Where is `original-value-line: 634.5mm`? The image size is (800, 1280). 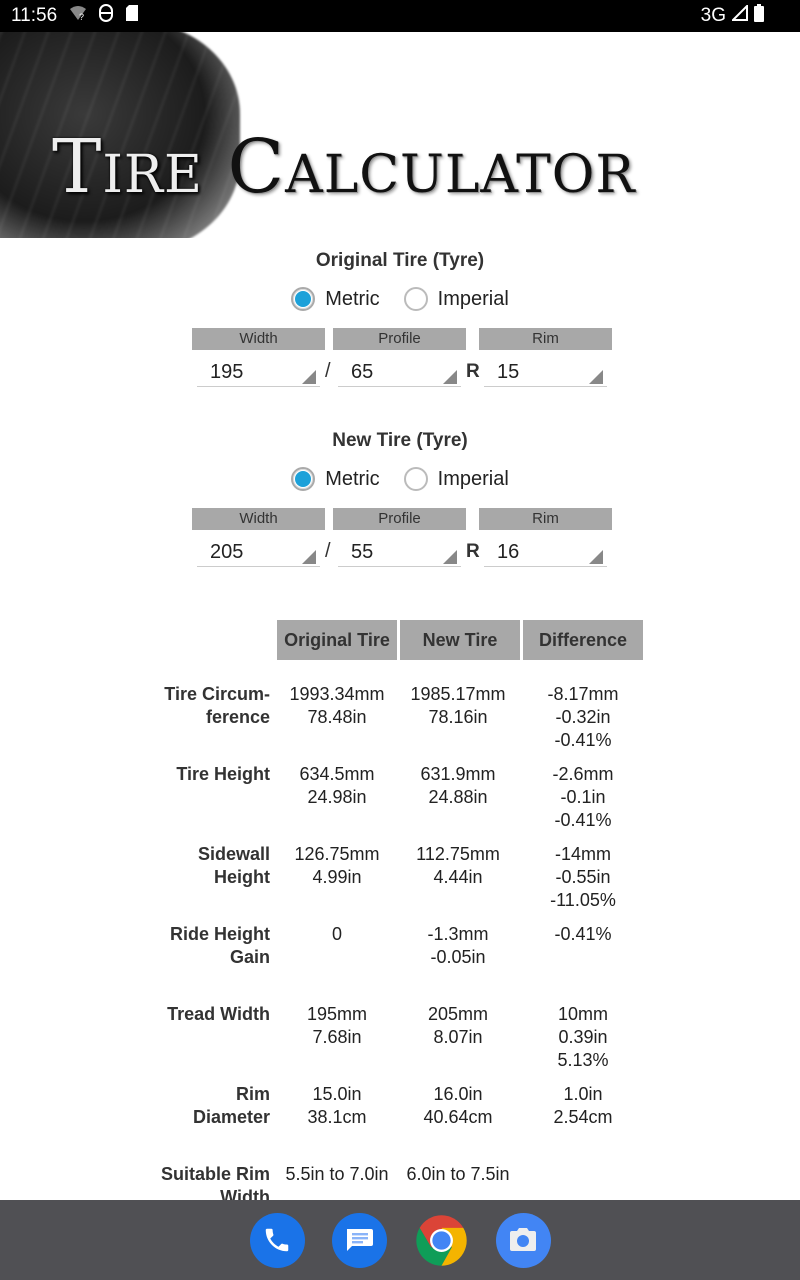 original-value-line: 634.5mm is located at coordinates (337, 774).